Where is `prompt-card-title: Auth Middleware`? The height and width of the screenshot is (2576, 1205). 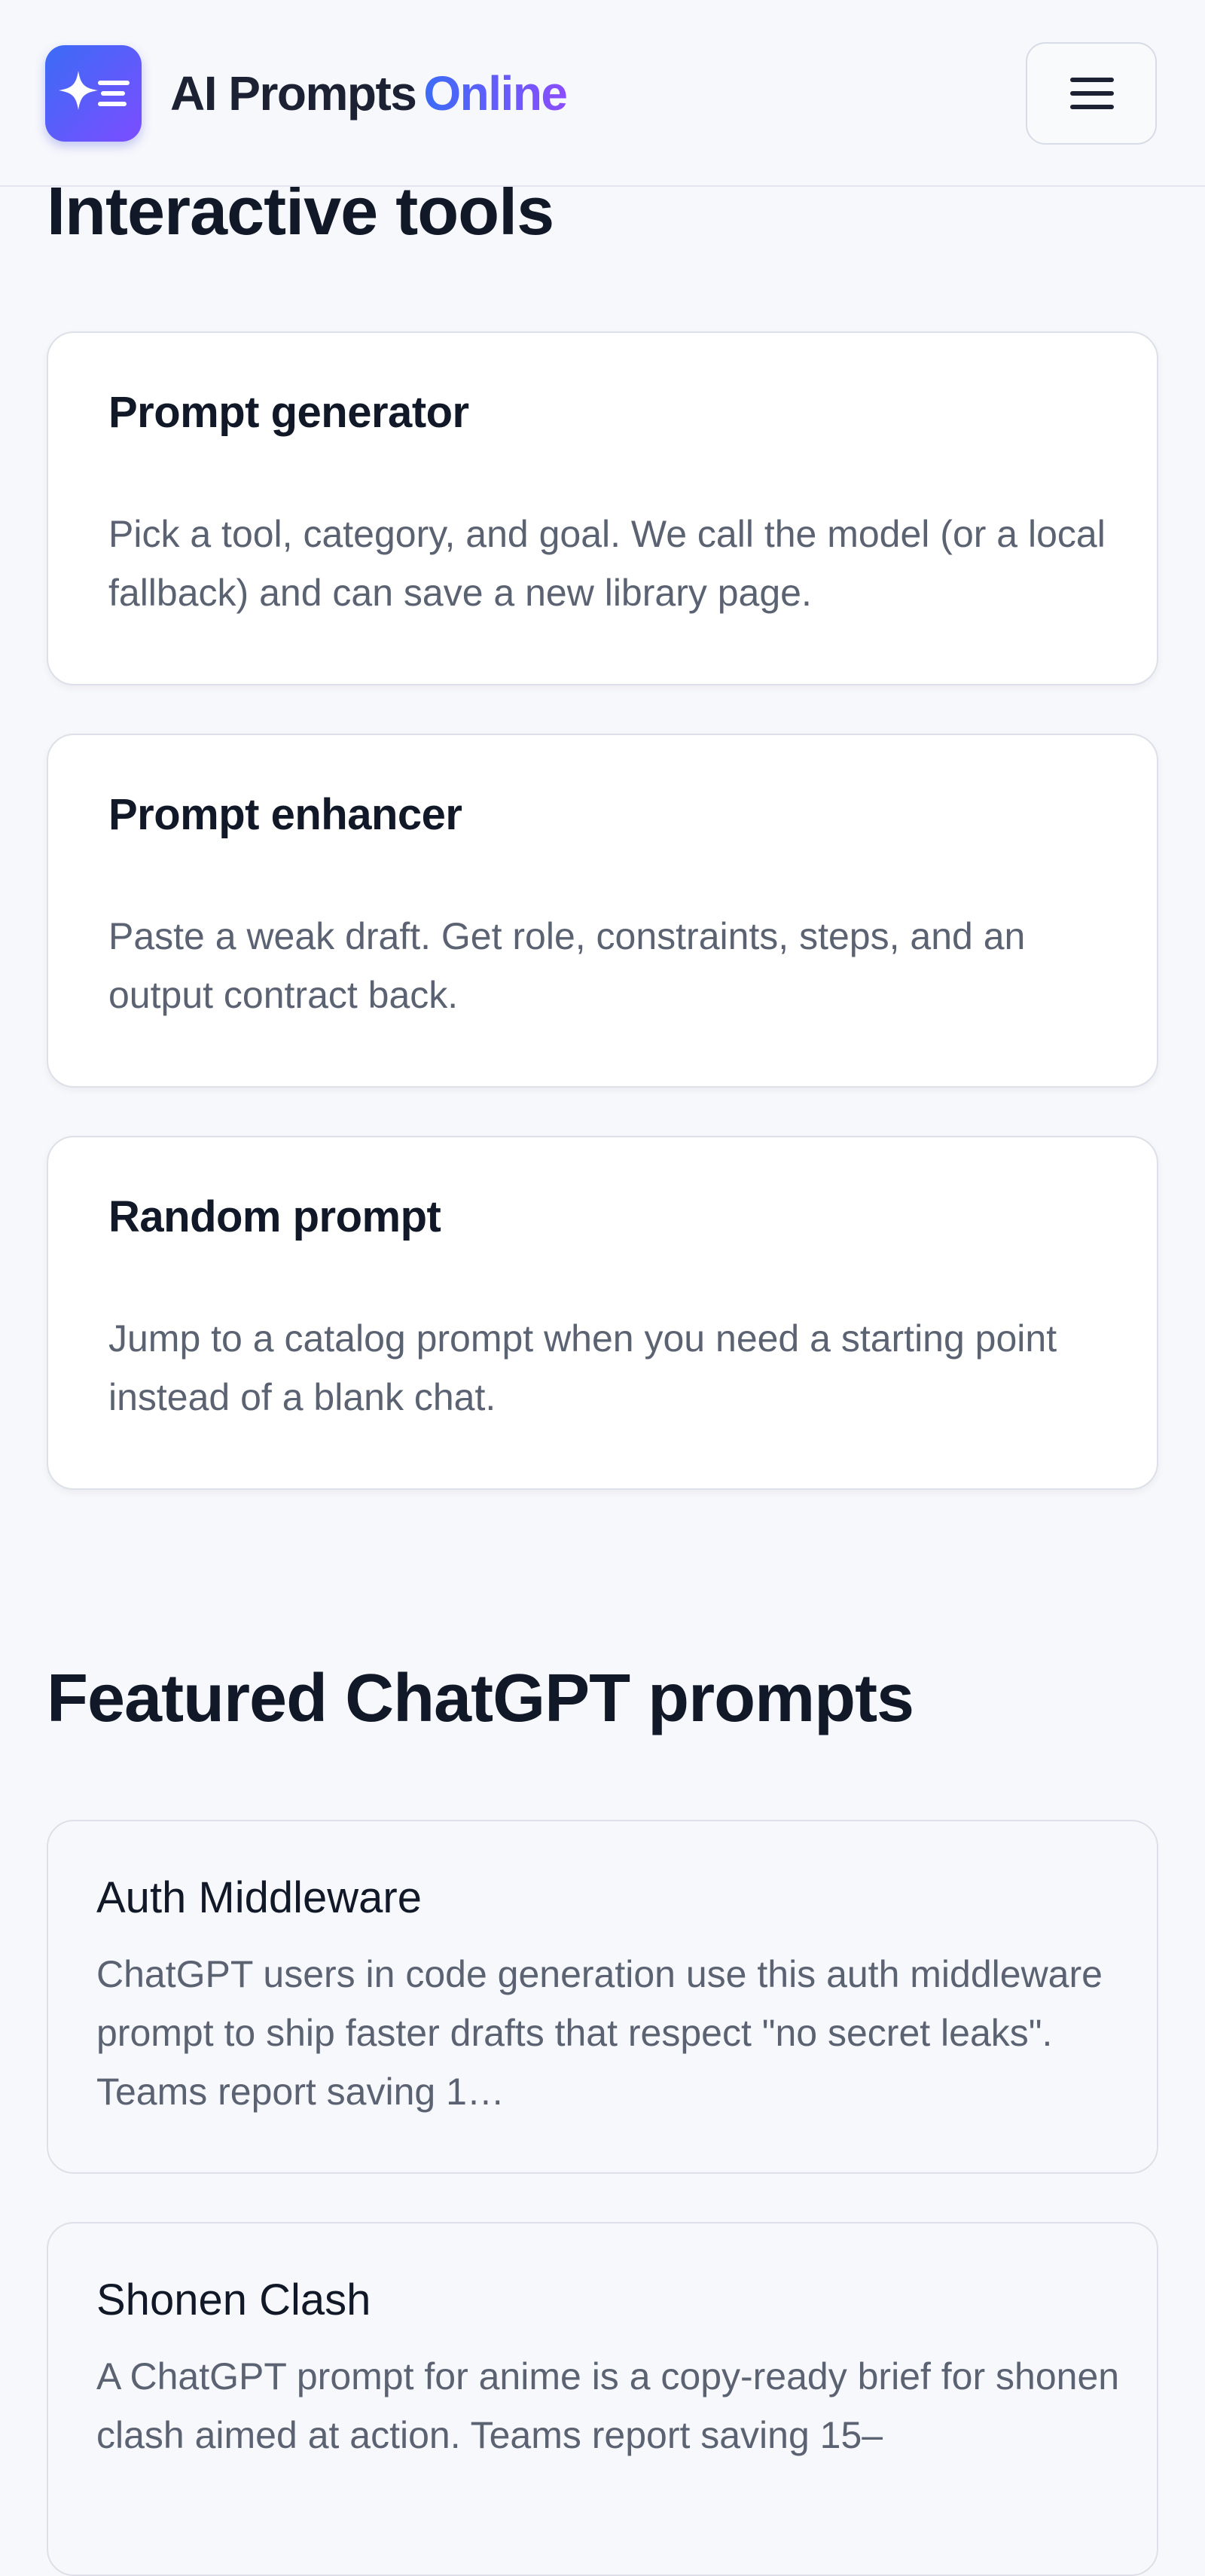 prompt-card-title: Auth Middleware is located at coordinates (259, 1898).